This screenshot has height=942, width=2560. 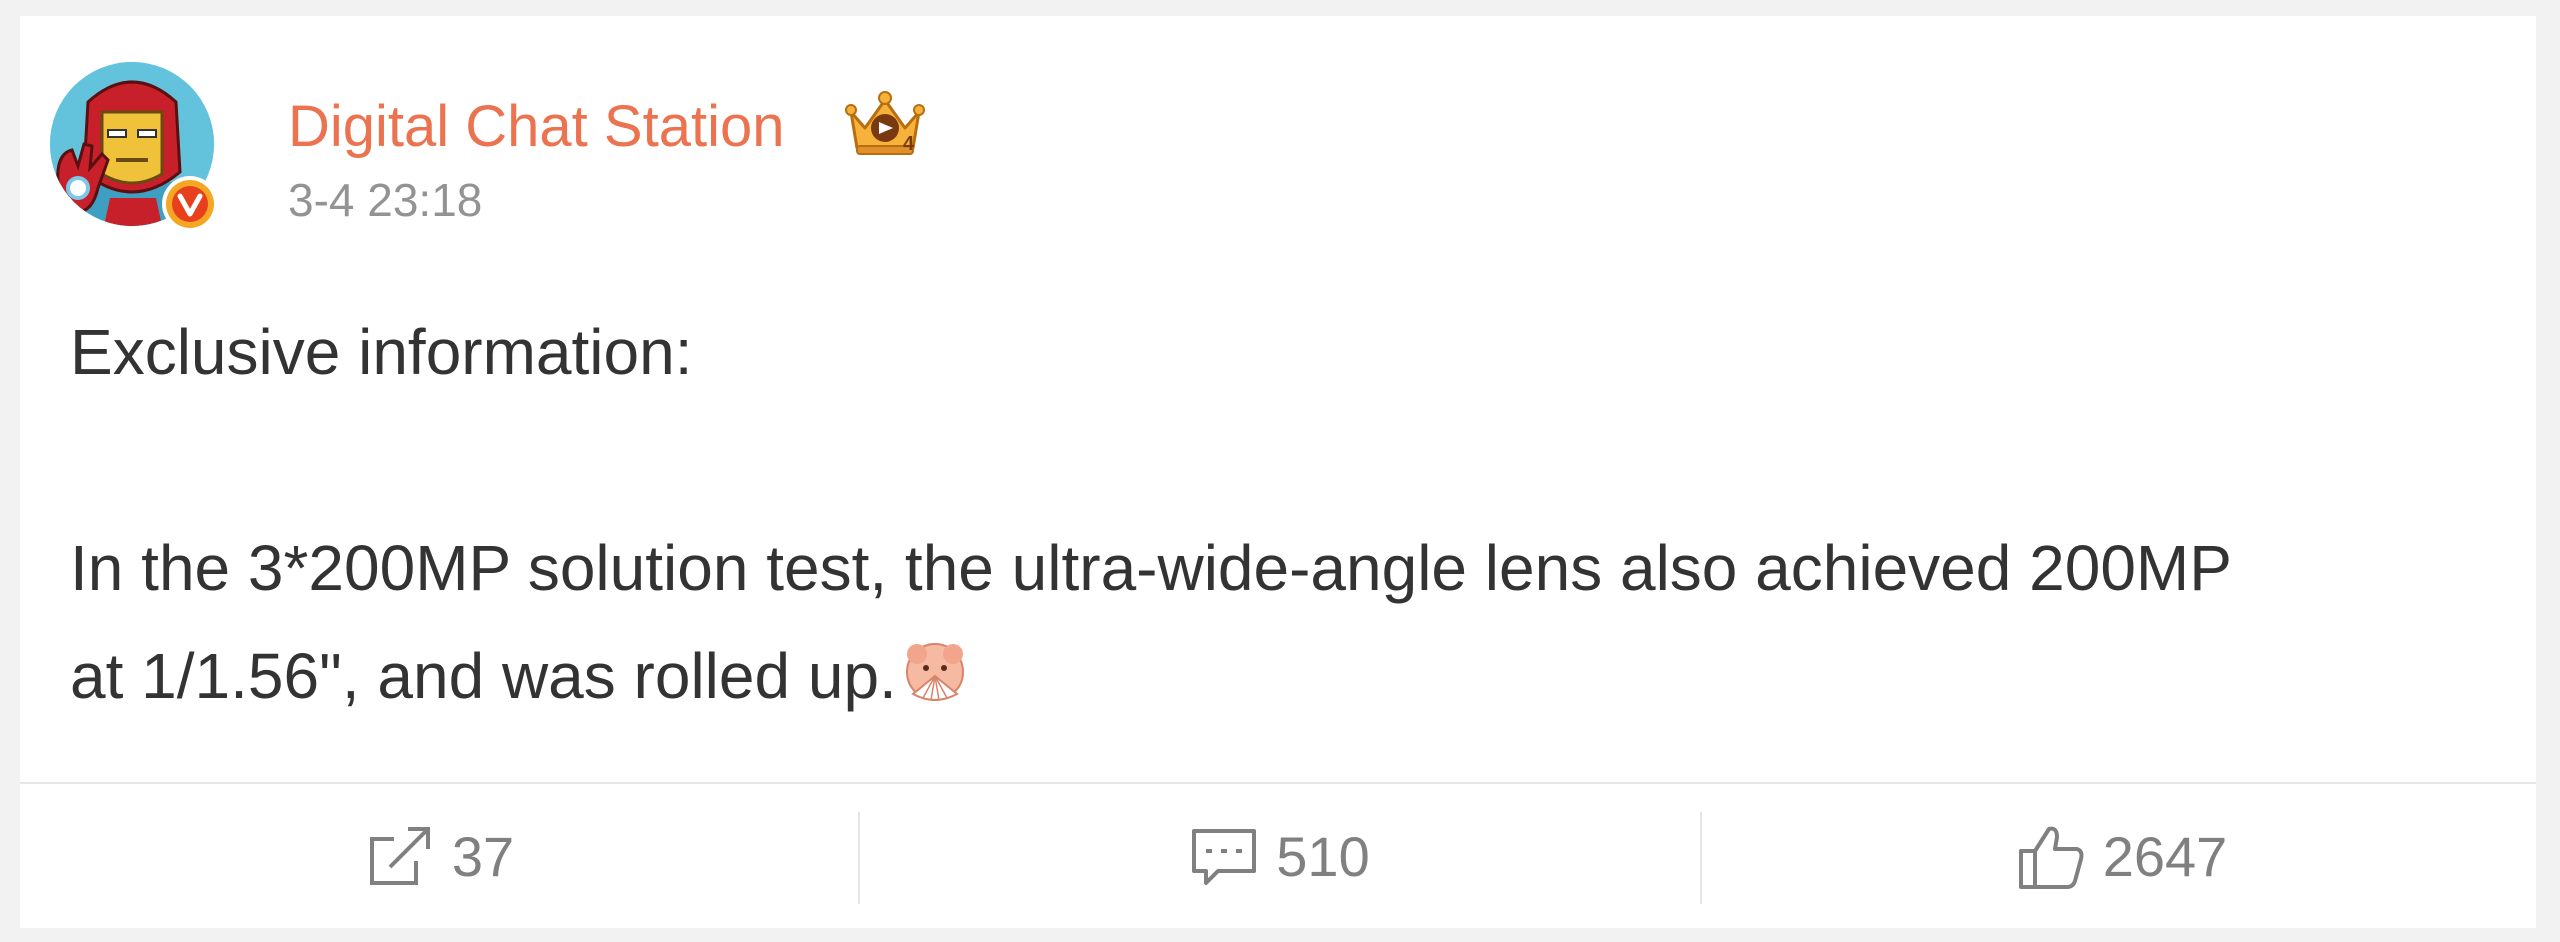 I want to click on post-timestamp: 3-4 23:18, so click(x=385, y=200).